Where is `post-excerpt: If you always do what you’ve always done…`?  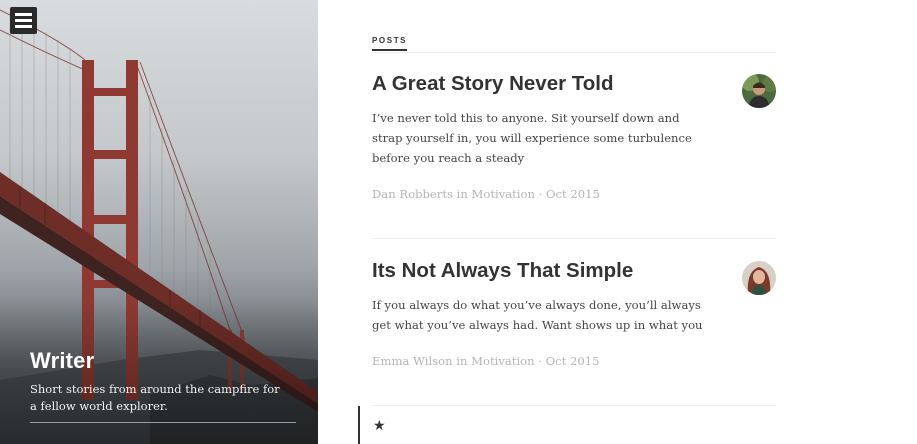
post-excerpt: If you always do what you’ve always done… is located at coordinates (537, 315).